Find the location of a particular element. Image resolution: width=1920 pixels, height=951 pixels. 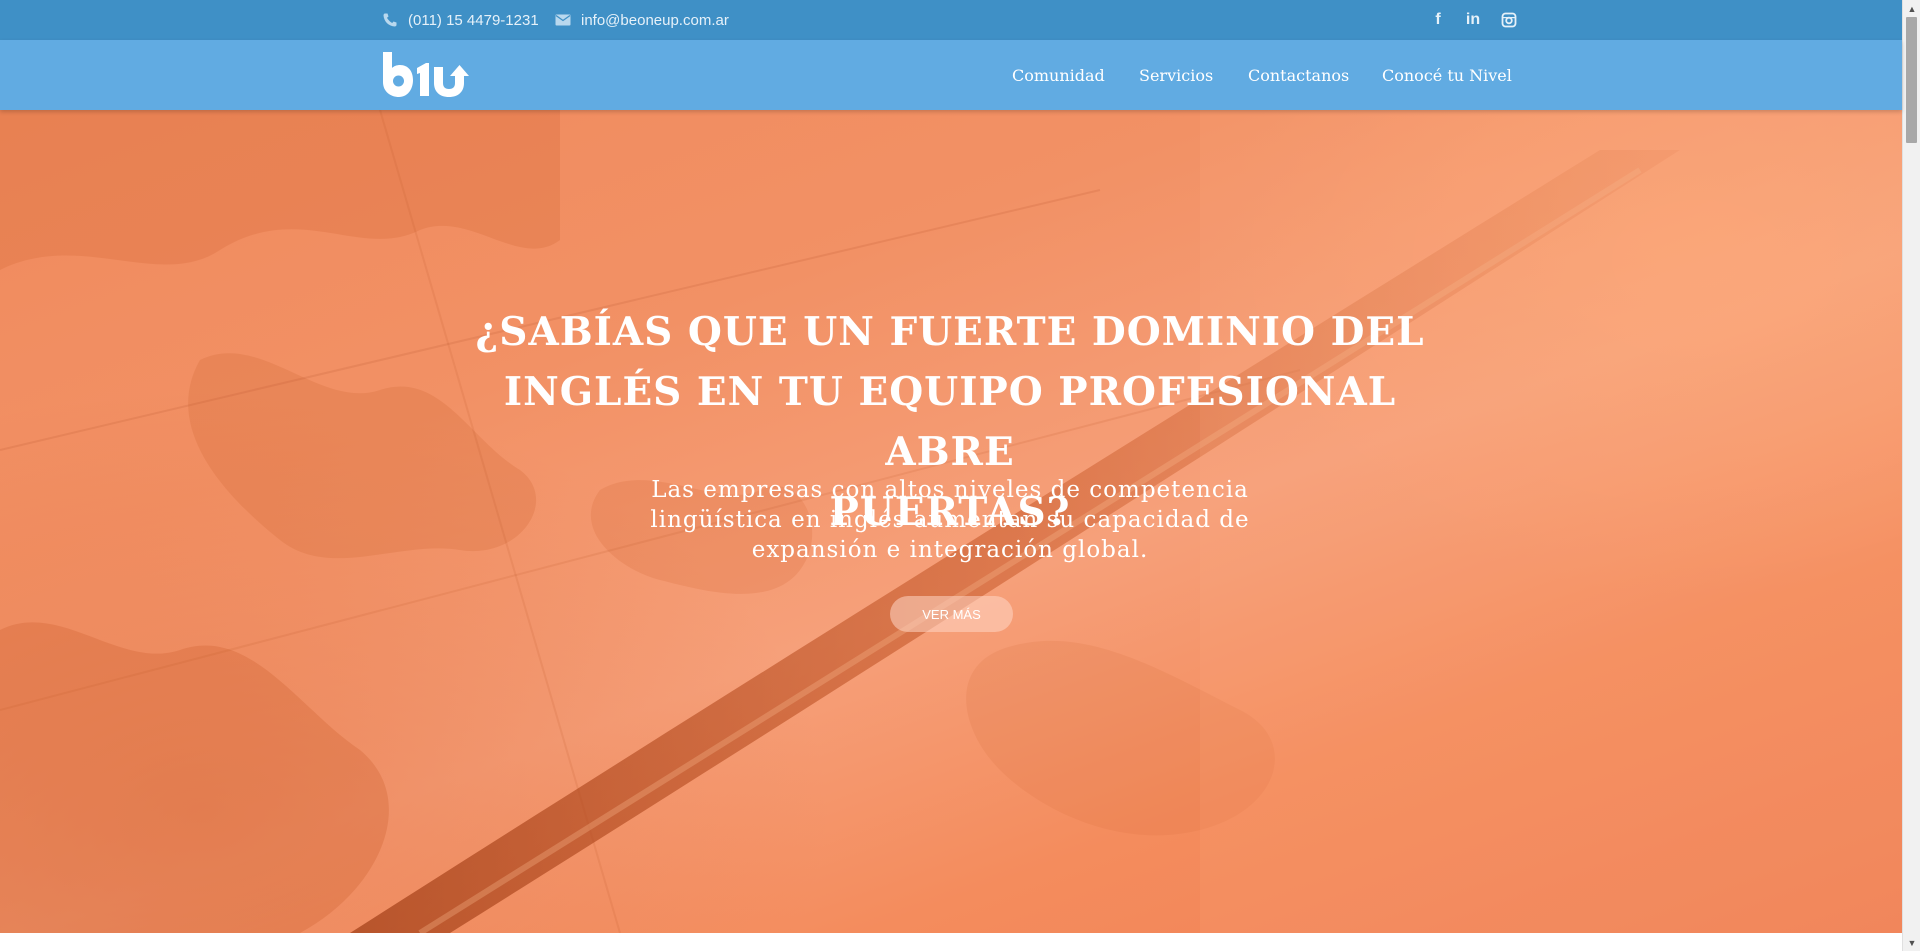

page-scrollbar: ▲ ▼ is located at coordinates (1911, 475).